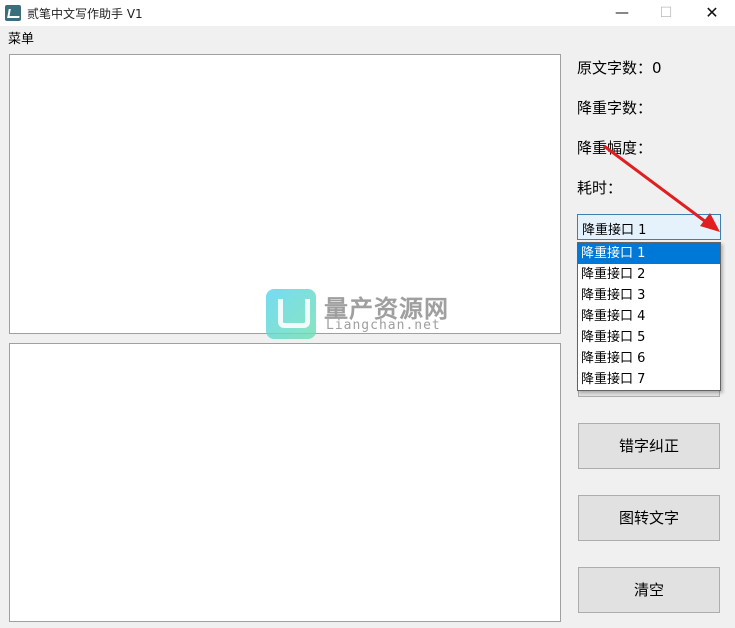 The height and width of the screenshot is (628, 735). Describe the element at coordinates (666, 13) in the screenshot. I see `maximize-button: ☐` at that location.